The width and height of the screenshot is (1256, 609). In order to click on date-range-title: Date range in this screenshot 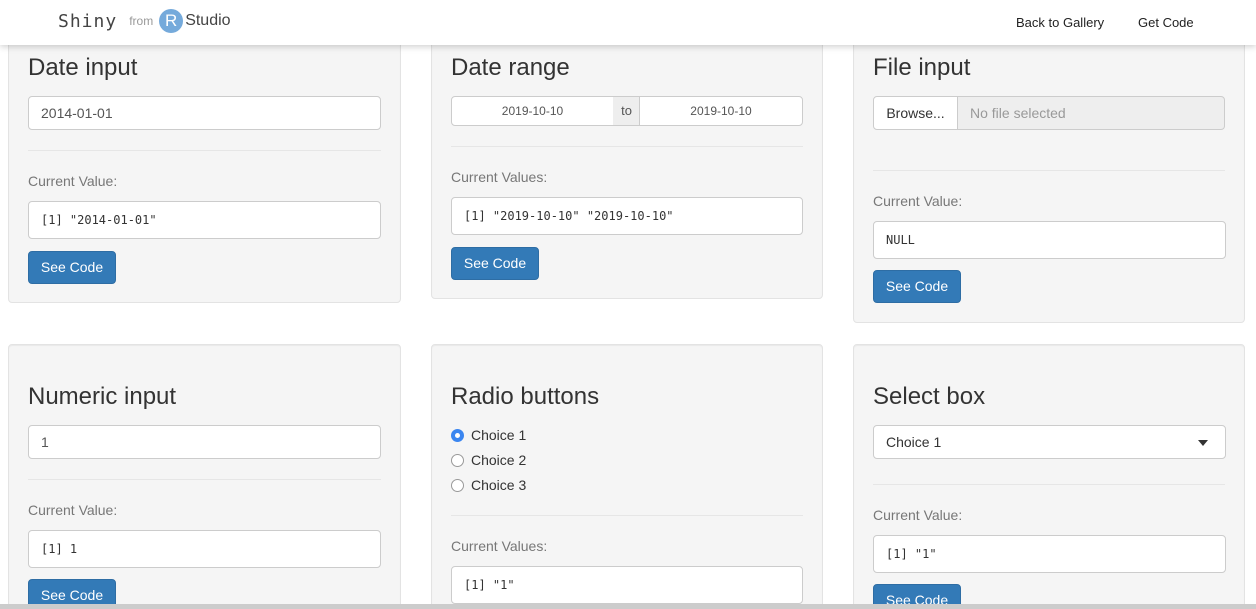, I will do `click(510, 67)`.